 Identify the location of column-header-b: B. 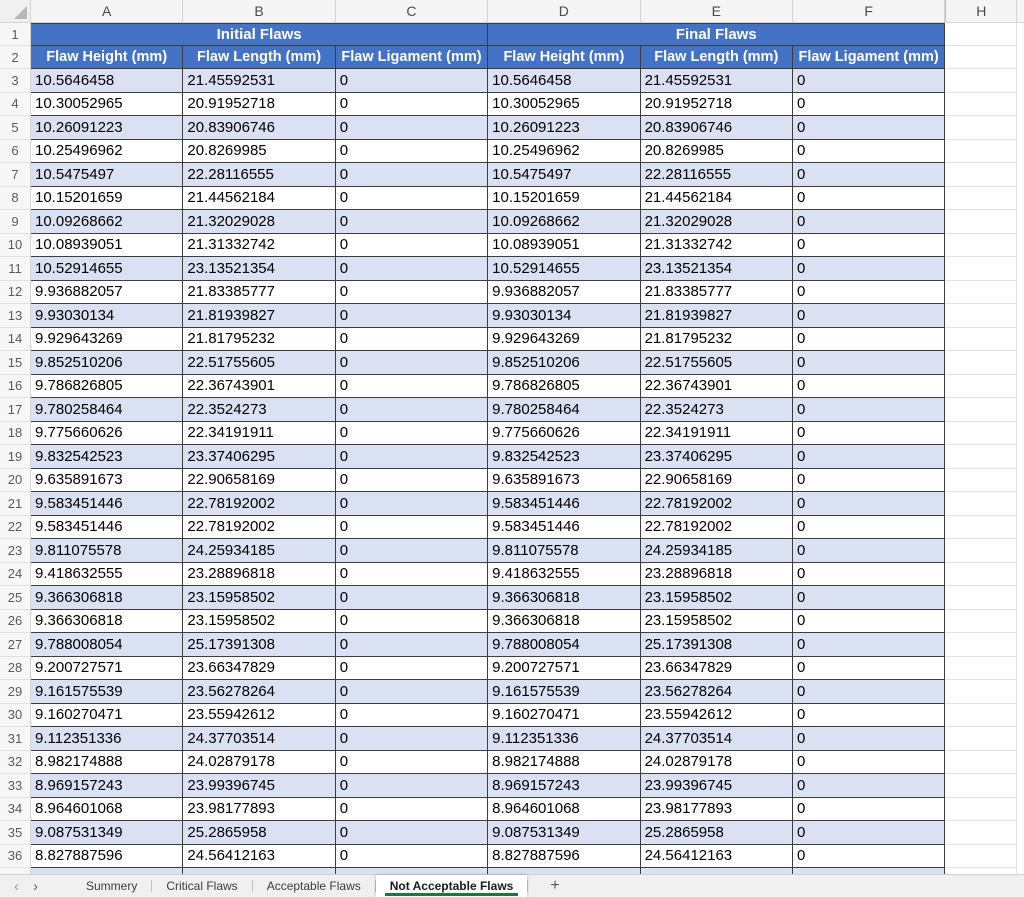
(259, 11).